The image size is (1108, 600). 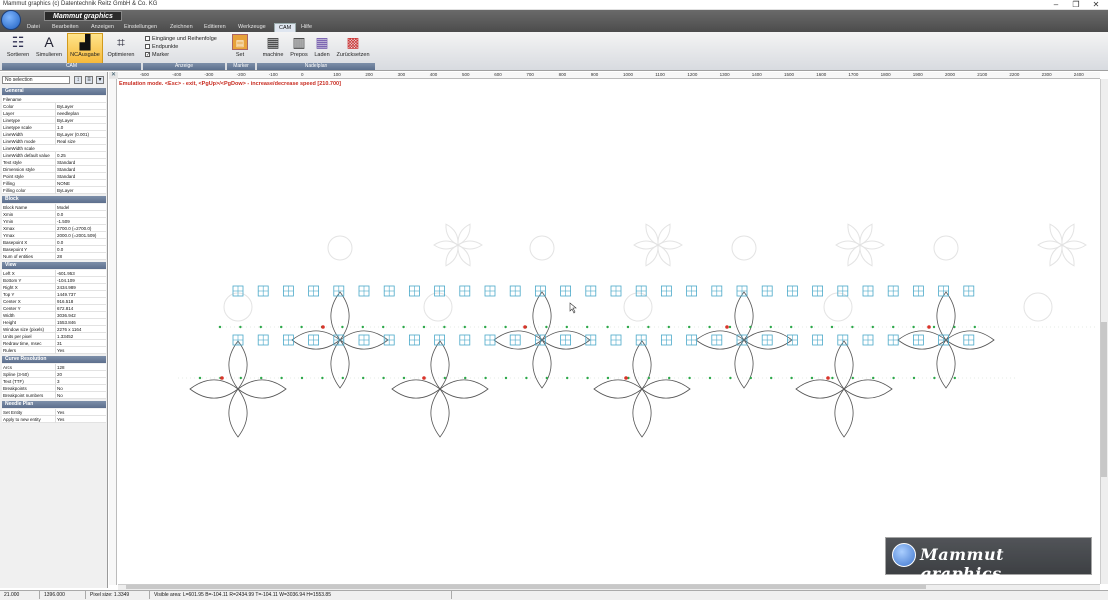 What do you see at coordinates (80, 155) in the screenshot?
I see `property-value: 0.25` at bounding box center [80, 155].